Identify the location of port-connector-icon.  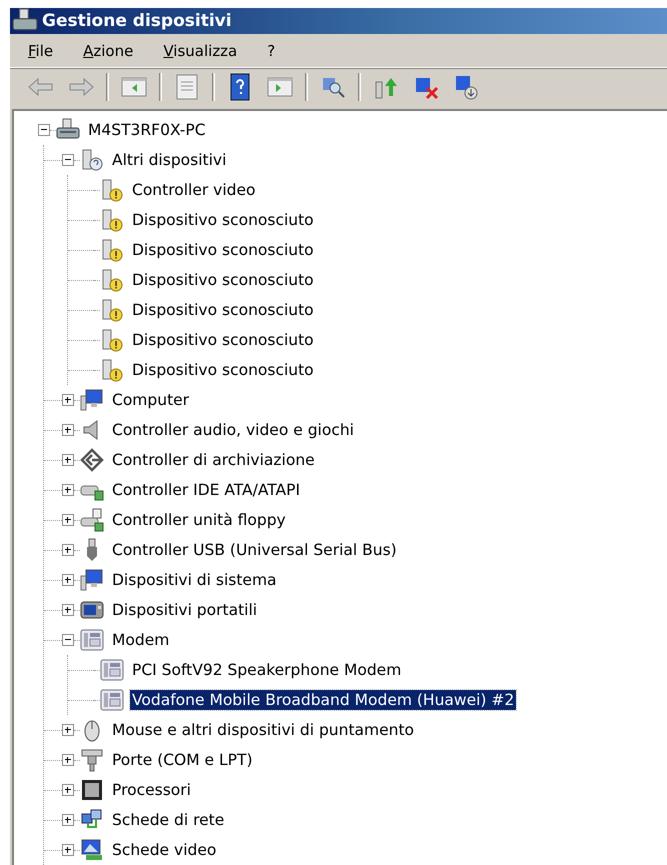
(92, 760).